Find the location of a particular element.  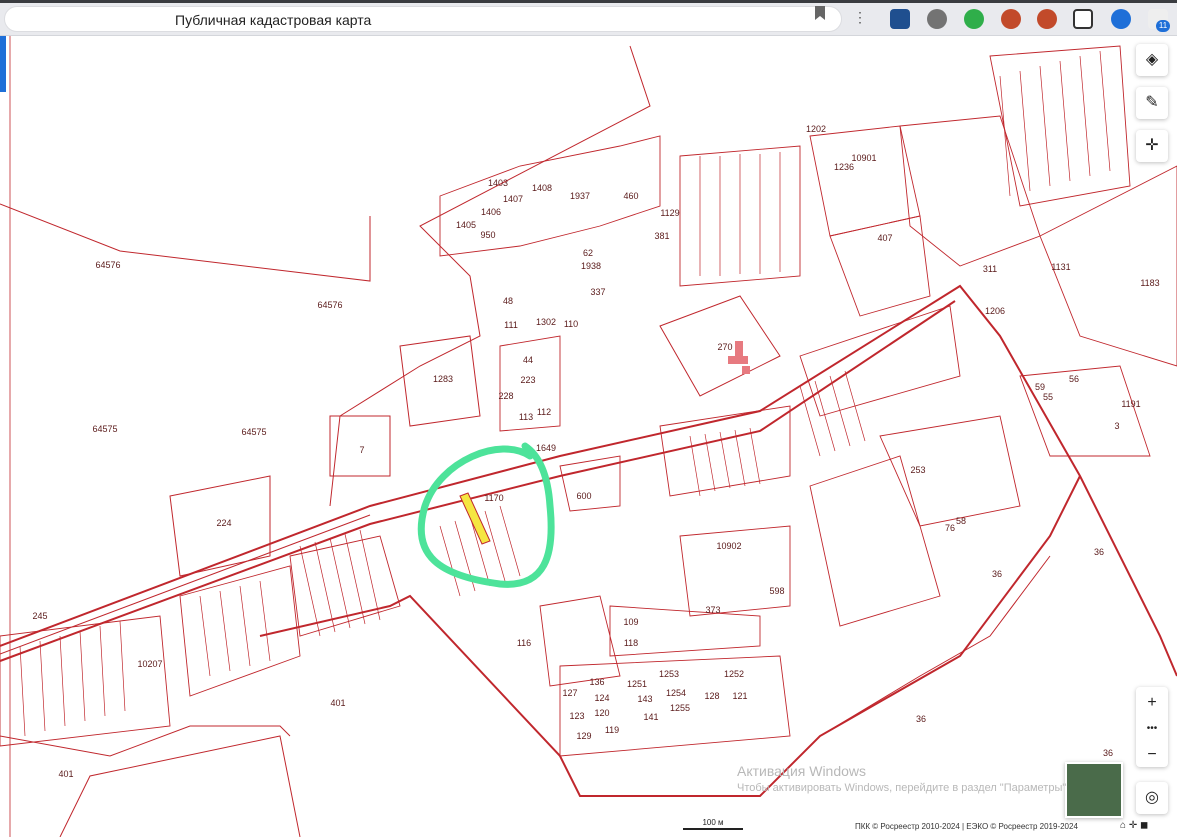

parcel-label: 1407 is located at coordinates (513, 199).